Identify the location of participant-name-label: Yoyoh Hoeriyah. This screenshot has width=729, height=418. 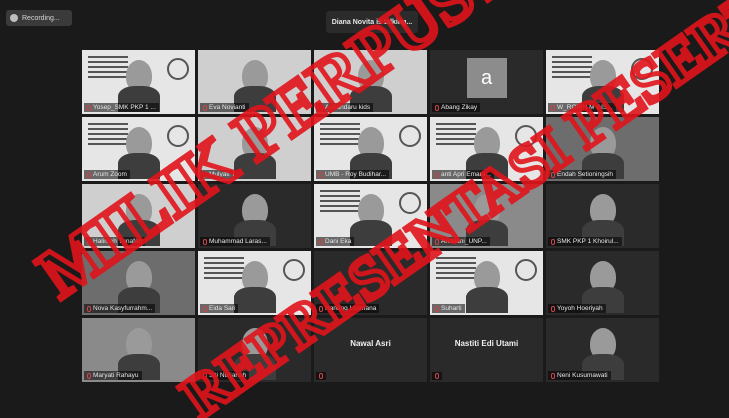
(577, 308).